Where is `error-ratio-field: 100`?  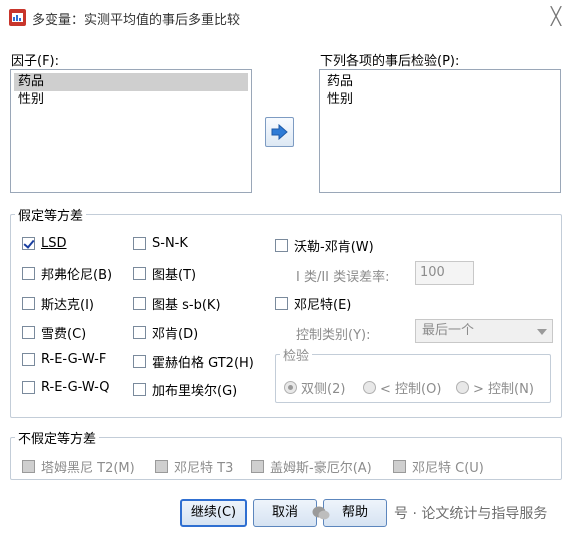
error-ratio-field: 100 is located at coordinates (444, 273).